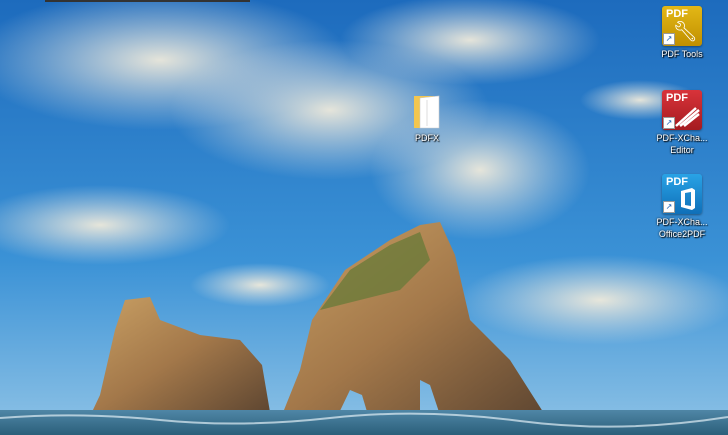 This screenshot has width=728, height=435. Describe the element at coordinates (685, 31) in the screenshot. I see `wrench-icon: 🔧︎` at that location.